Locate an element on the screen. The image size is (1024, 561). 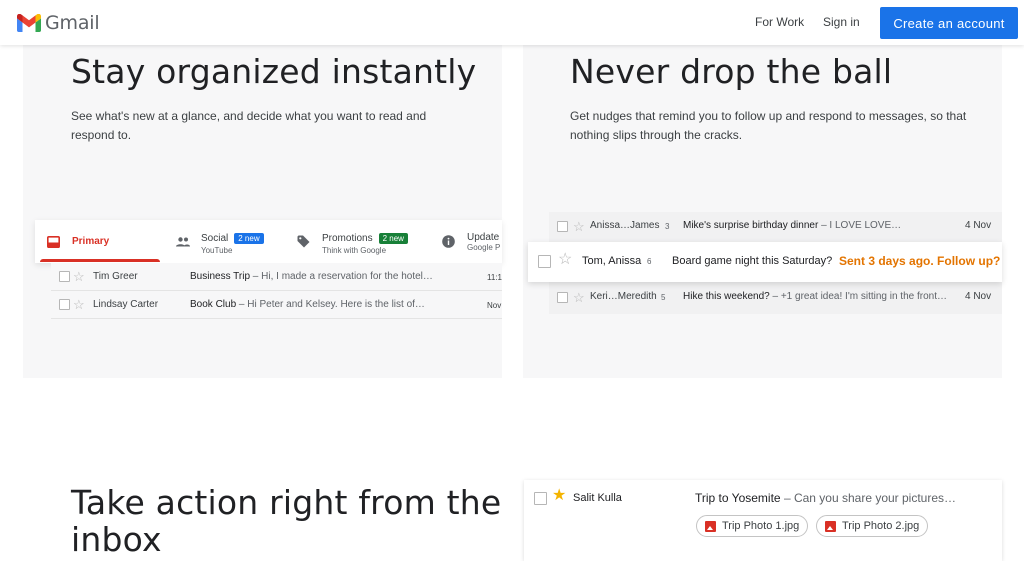
tab-social-label: Social is located at coordinates (215, 238).